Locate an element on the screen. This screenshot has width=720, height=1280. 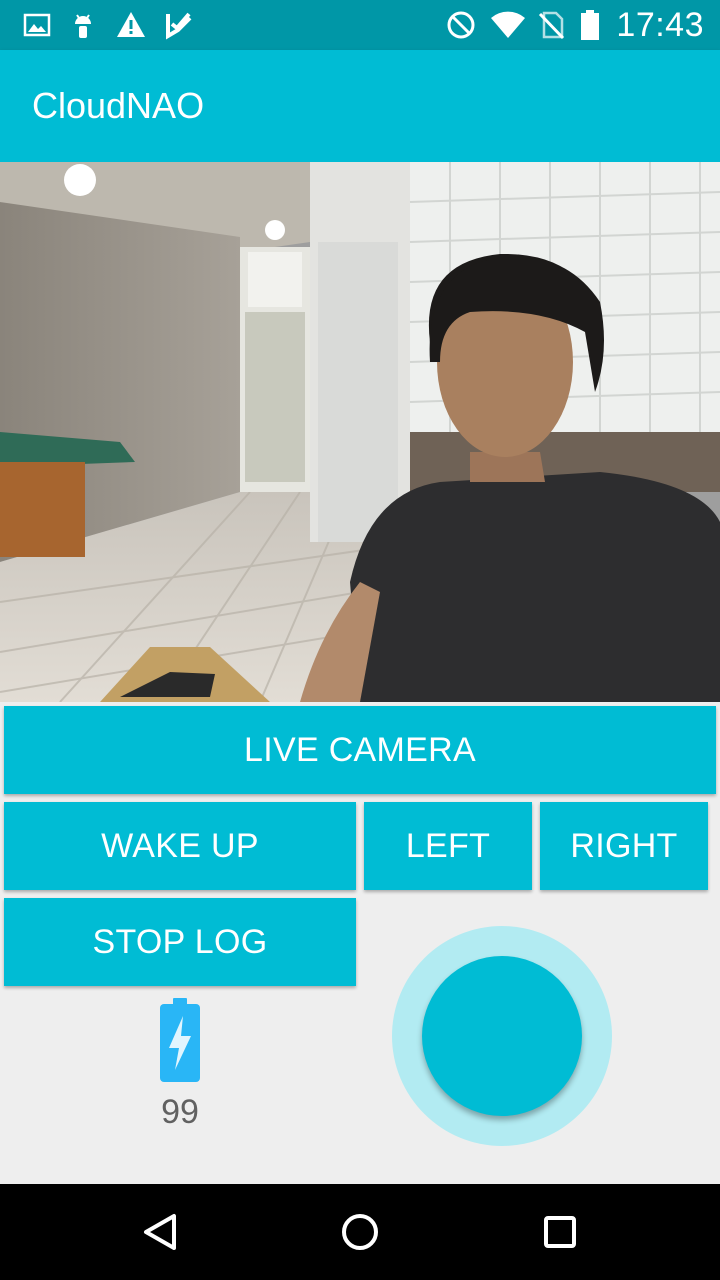
nav-bar is located at coordinates (360, 1232).